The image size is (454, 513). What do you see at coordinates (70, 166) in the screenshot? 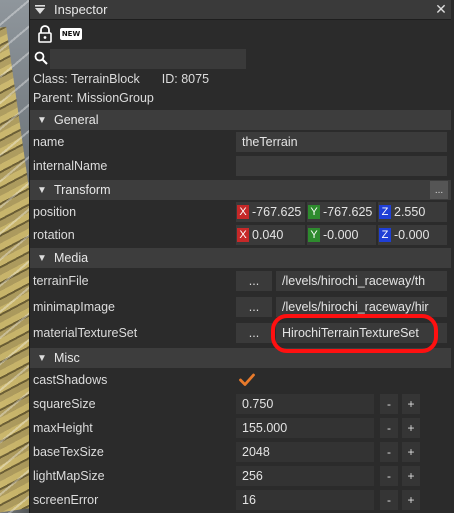
I see `internal-name-label: internalName` at bounding box center [70, 166].